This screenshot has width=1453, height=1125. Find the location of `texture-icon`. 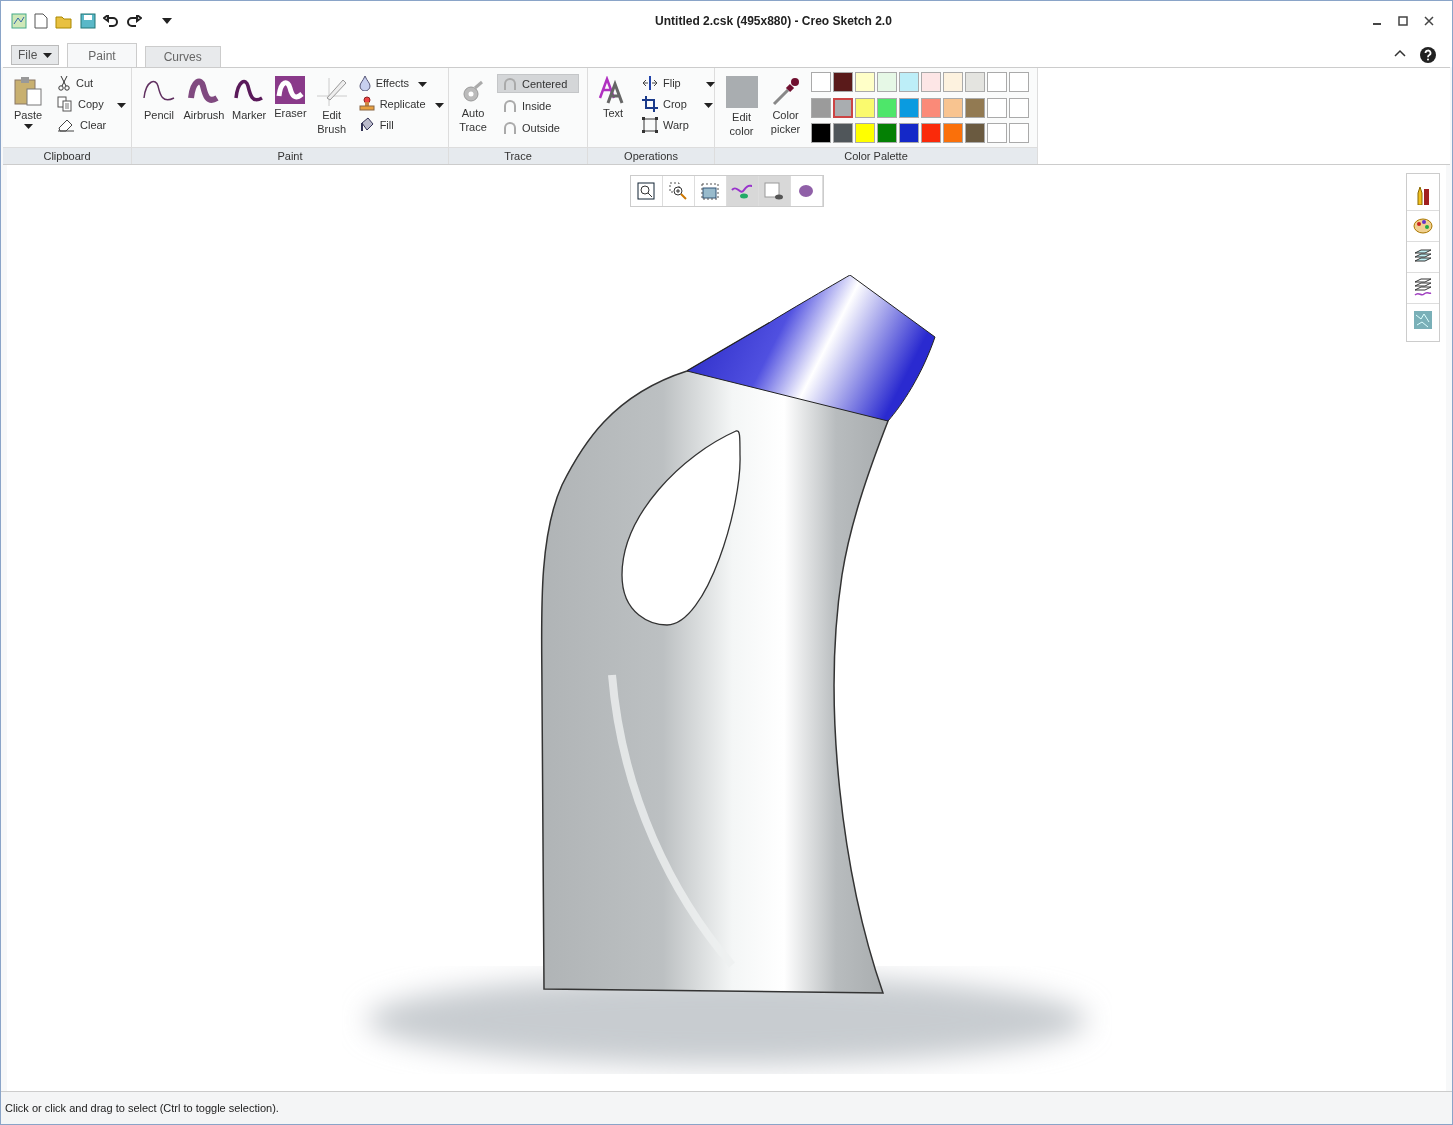

texture-icon is located at coordinates (1423, 319).